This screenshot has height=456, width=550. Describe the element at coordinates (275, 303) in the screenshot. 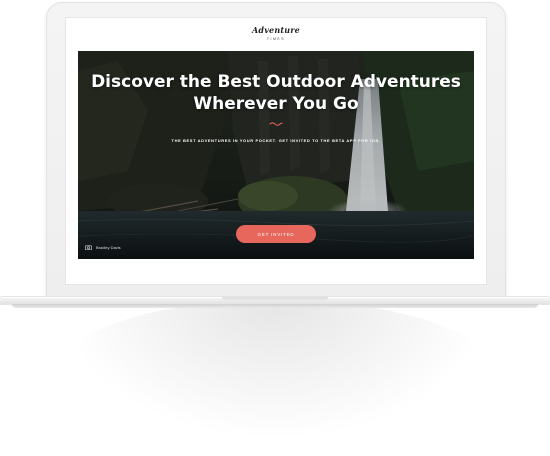

I see `laptop-base` at that location.